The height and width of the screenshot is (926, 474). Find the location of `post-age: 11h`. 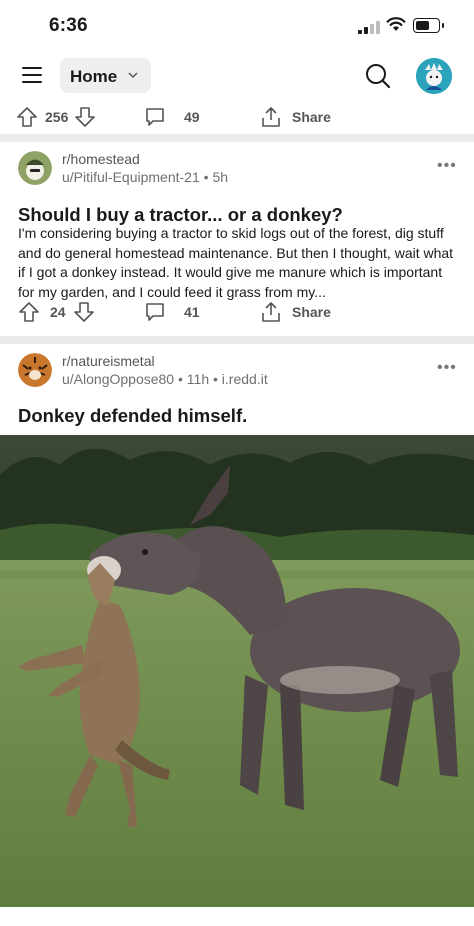

post-age: 11h is located at coordinates (198, 379).